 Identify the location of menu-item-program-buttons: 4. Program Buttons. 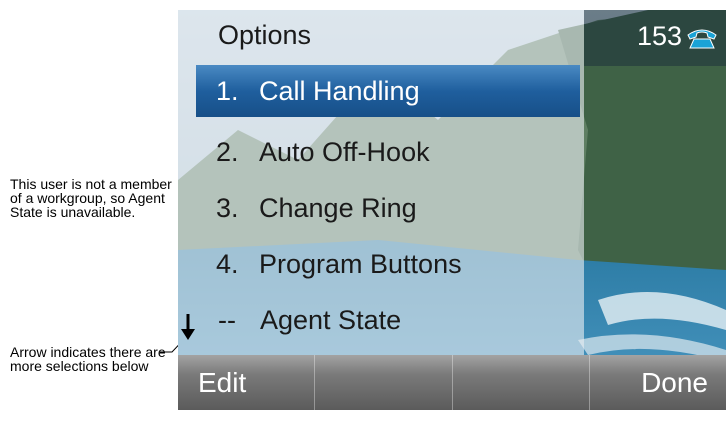
(388, 264).